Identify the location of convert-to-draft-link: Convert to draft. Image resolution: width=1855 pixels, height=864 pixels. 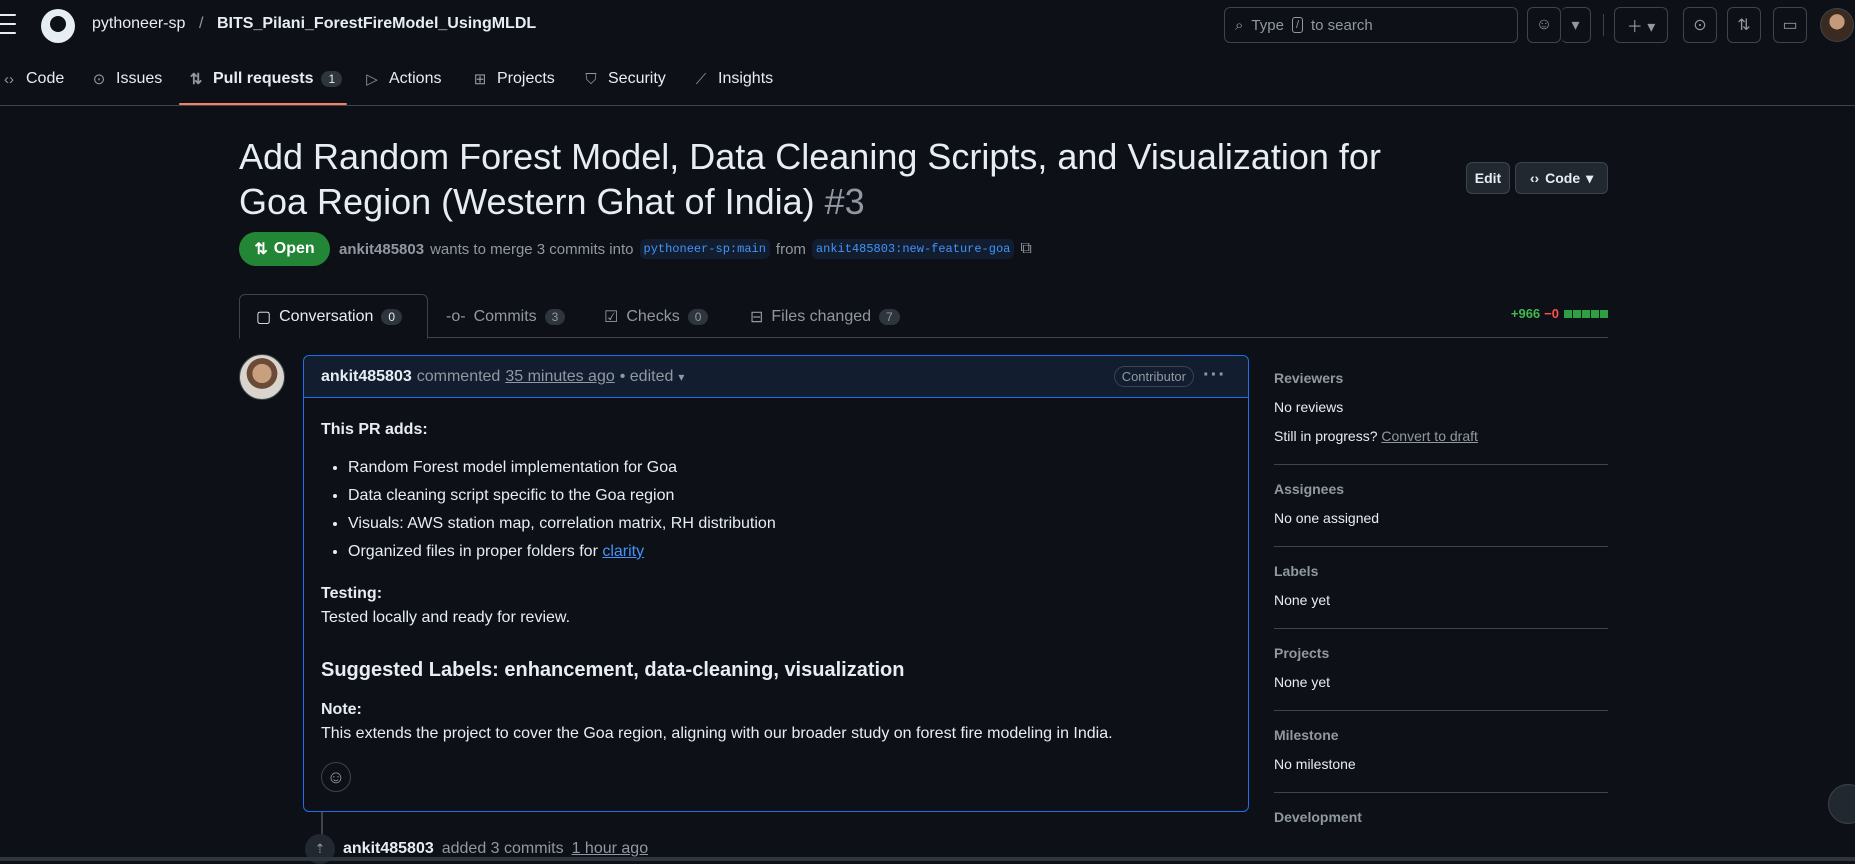
(1429, 436).